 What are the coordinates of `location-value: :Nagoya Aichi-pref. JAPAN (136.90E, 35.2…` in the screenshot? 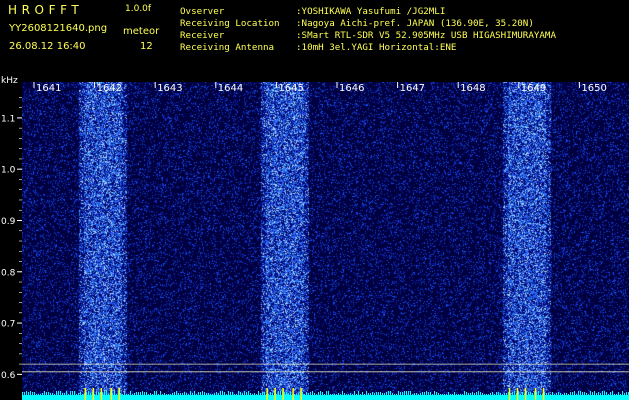 It's located at (415, 23).